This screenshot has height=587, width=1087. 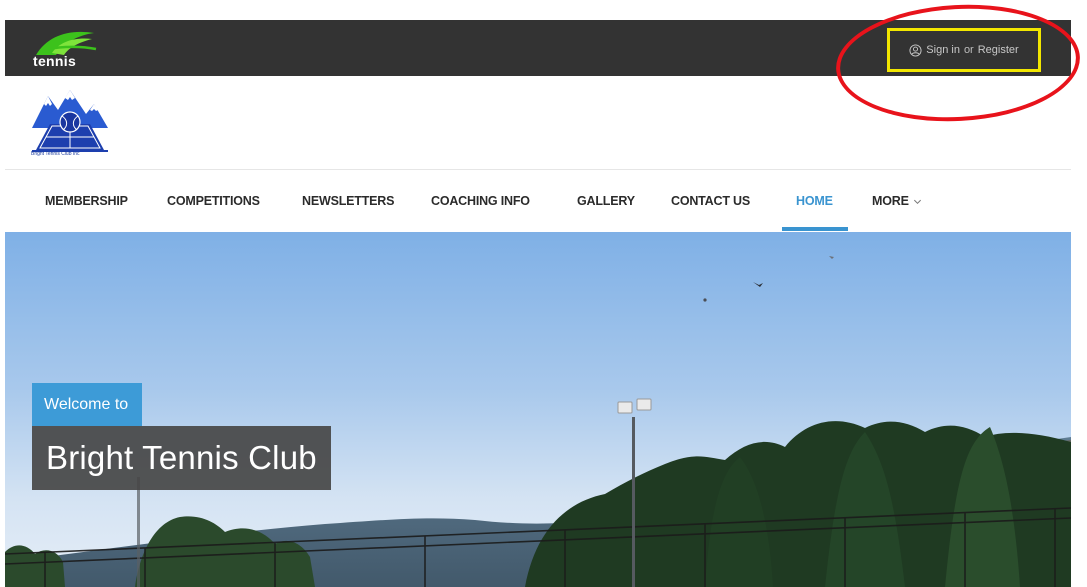 What do you see at coordinates (538, 48) in the screenshot?
I see `top-bar: tennis Sign in or Register` at bounding box center [538, 48].